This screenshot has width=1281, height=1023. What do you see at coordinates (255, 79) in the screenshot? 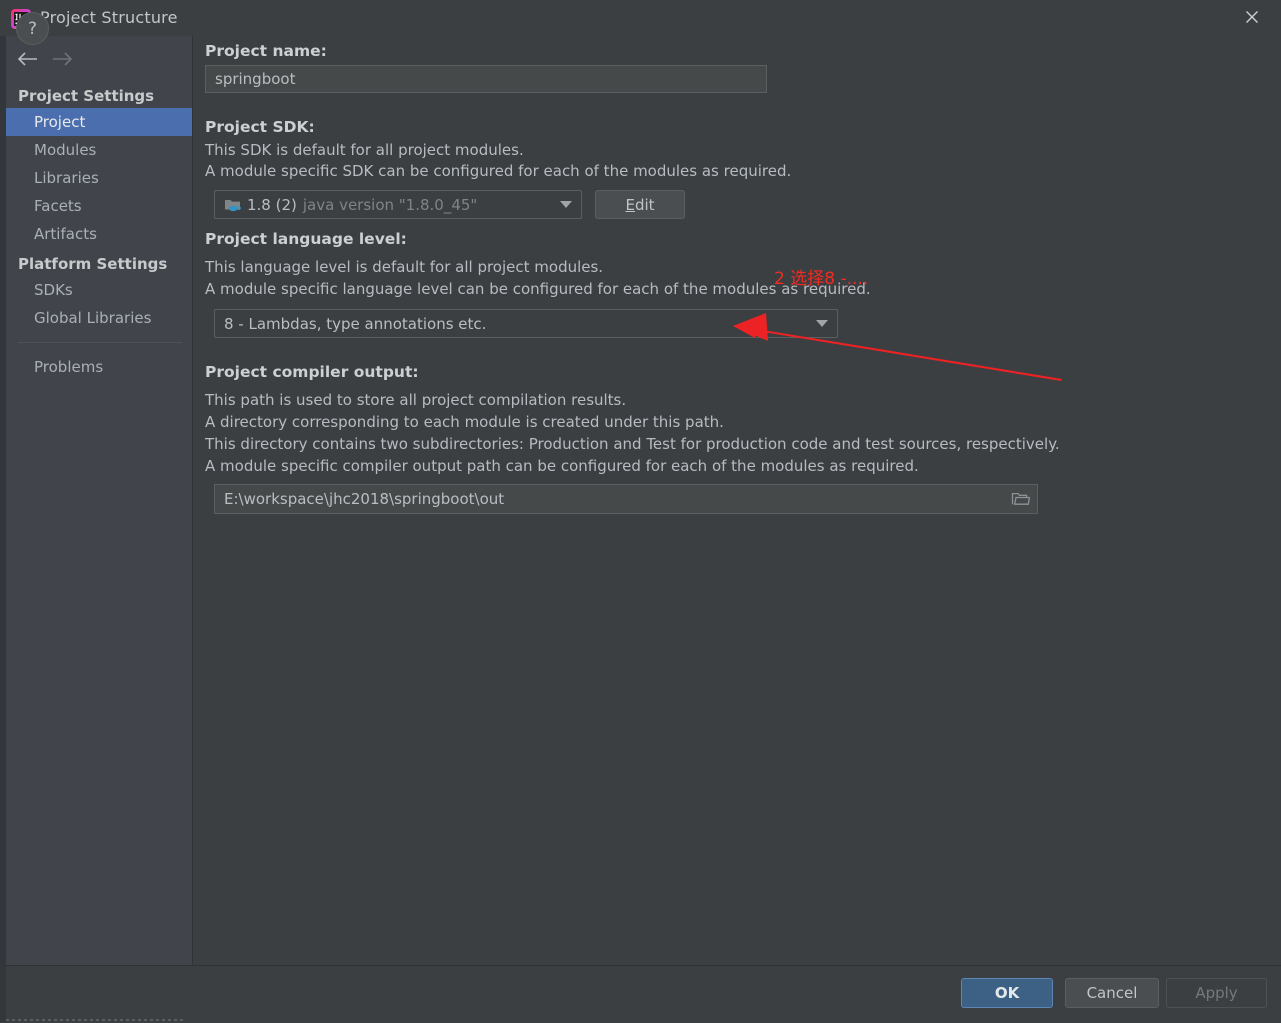
I see `project-name-value: springboot` at bounding box center [255, 79].